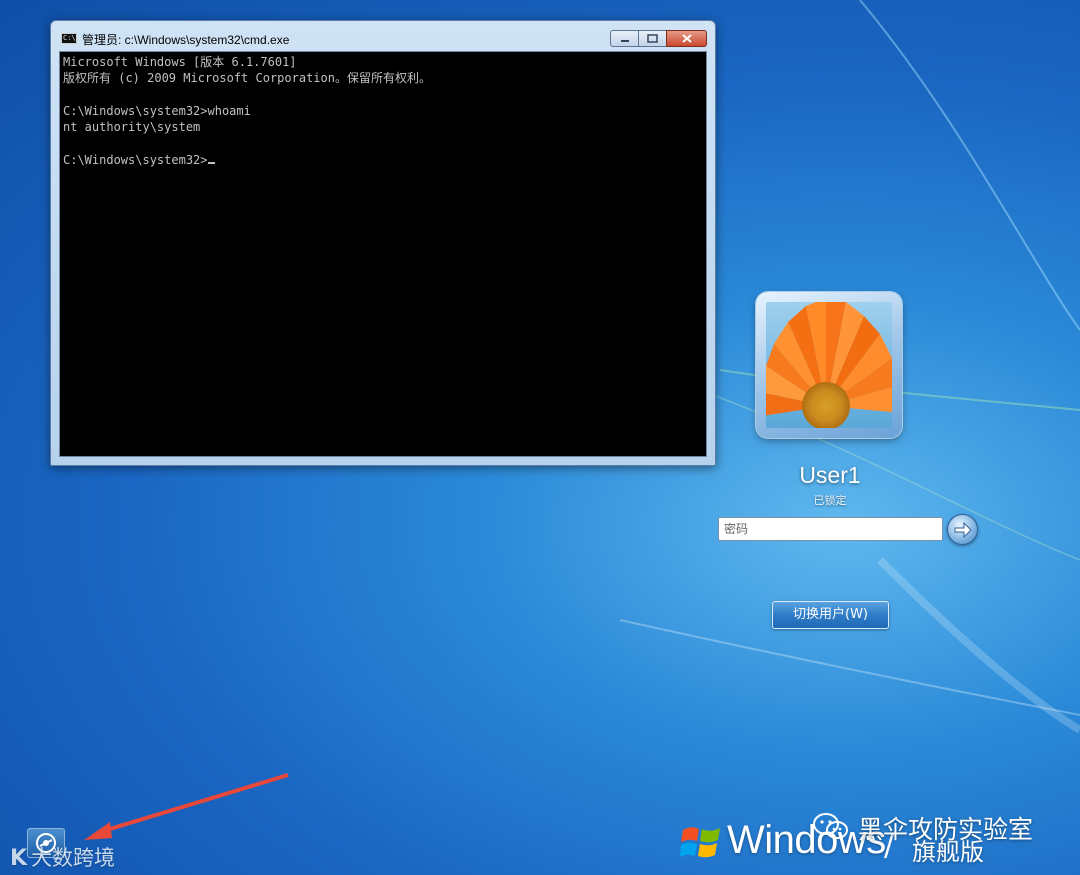 This screenshot has width=1080, height=875. I want to click on maximize-button, so click(652, 38).